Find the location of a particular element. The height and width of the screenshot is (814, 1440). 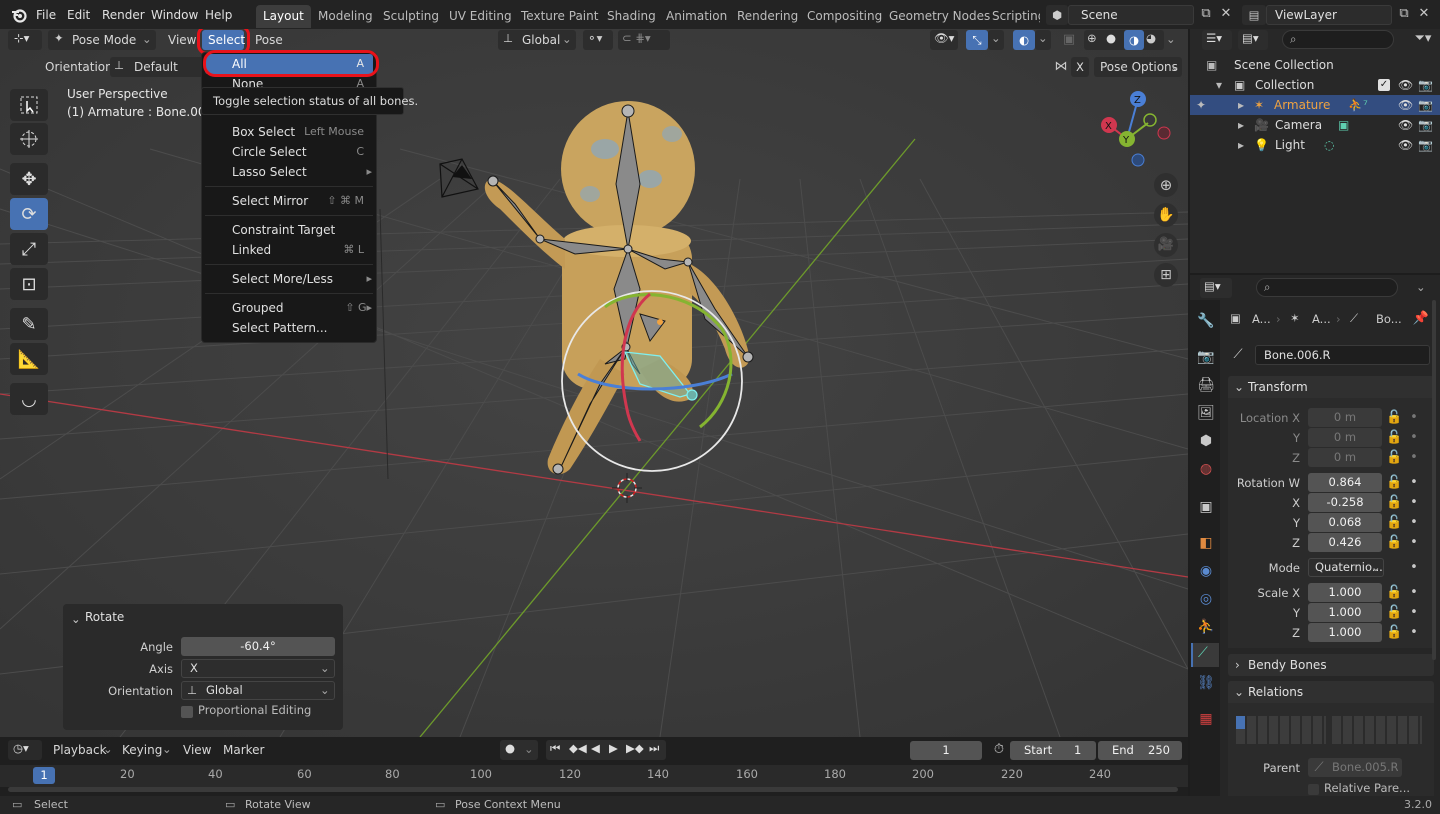

scale-z-field: 1.000 is located at coordinates (1345, 632).